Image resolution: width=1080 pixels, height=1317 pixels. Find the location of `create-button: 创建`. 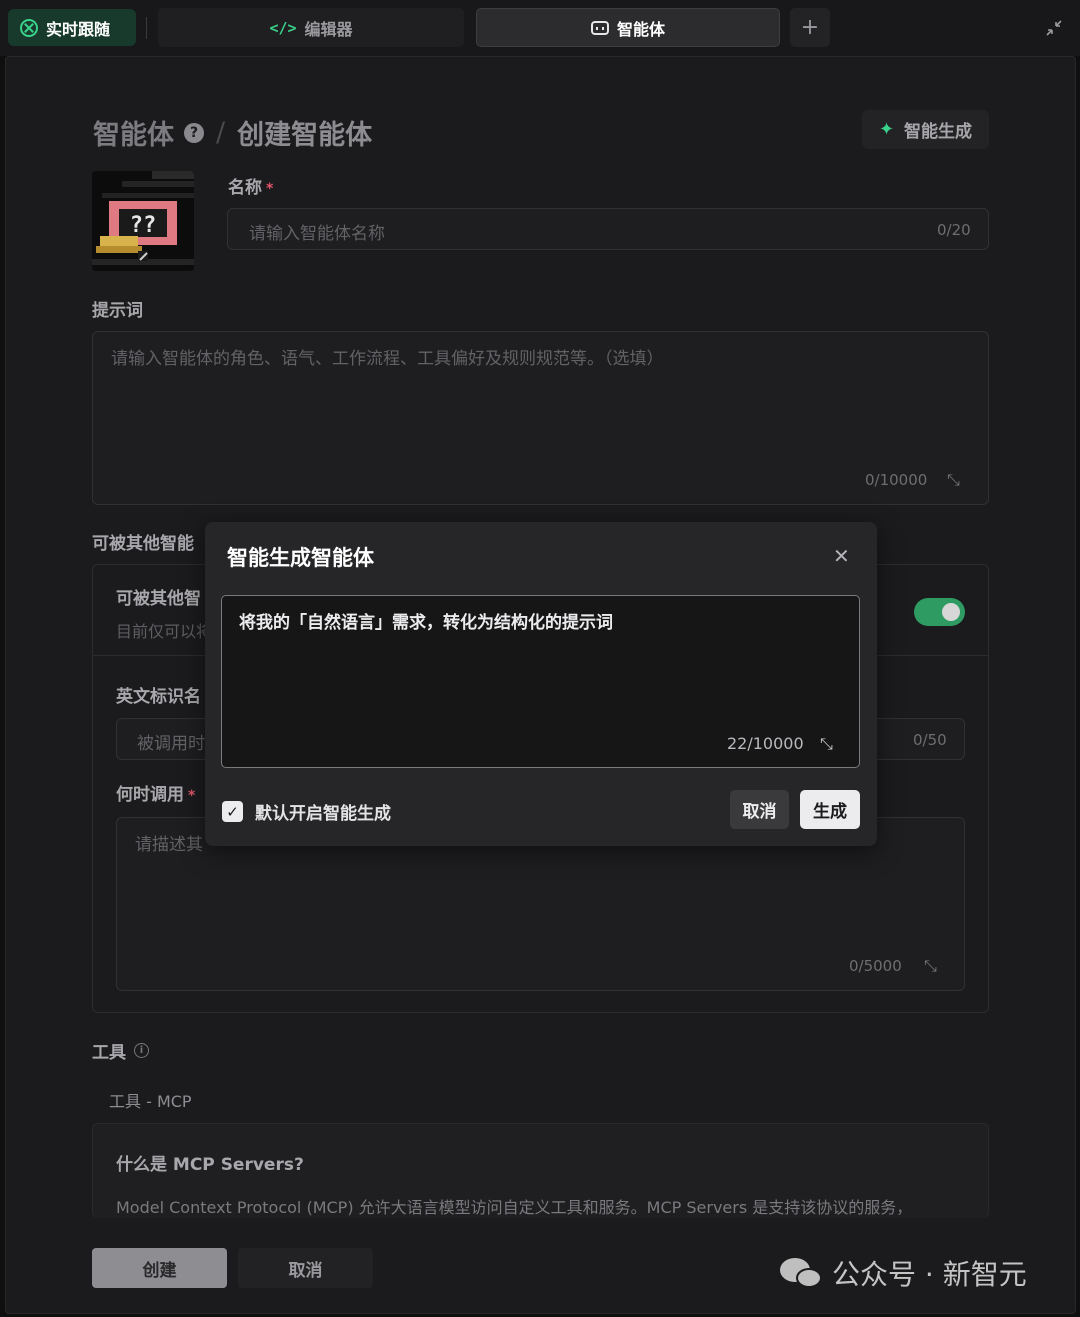

create-button: 创建 is located at coordinates (159, 1268).